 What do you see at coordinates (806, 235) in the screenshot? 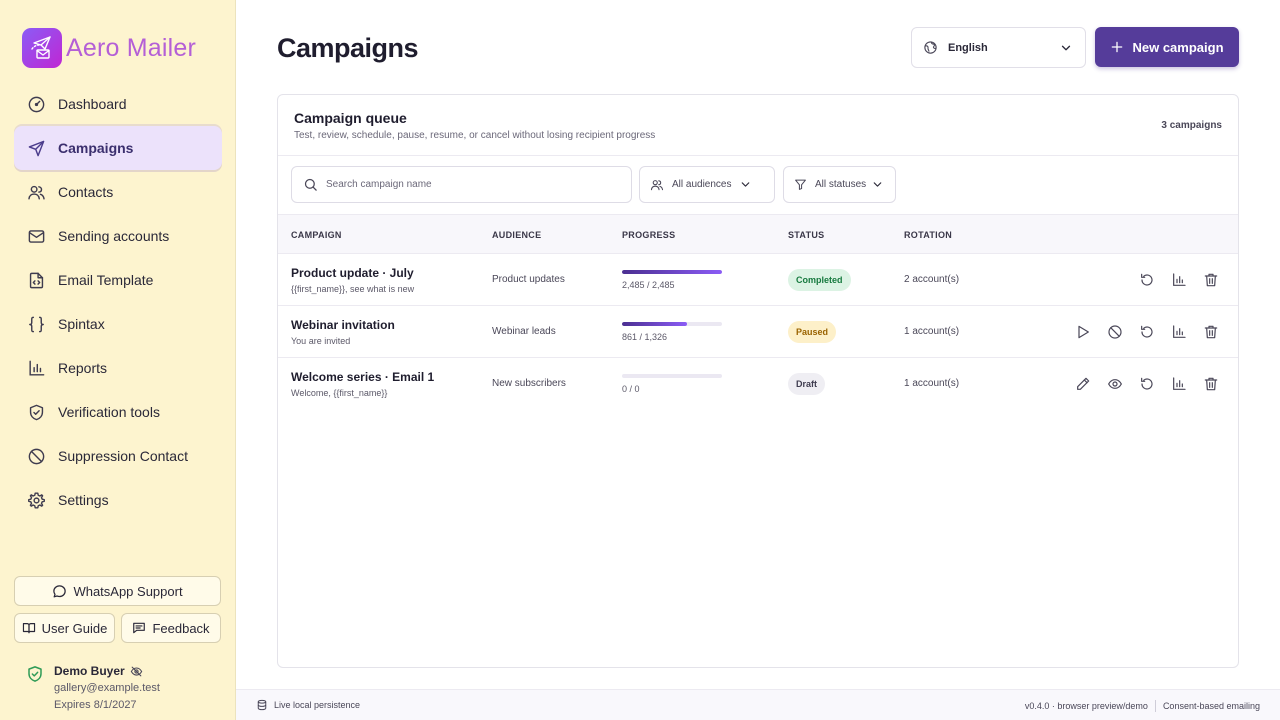
I see `column-header-status: STATUS` at bounding box center [806, 235].